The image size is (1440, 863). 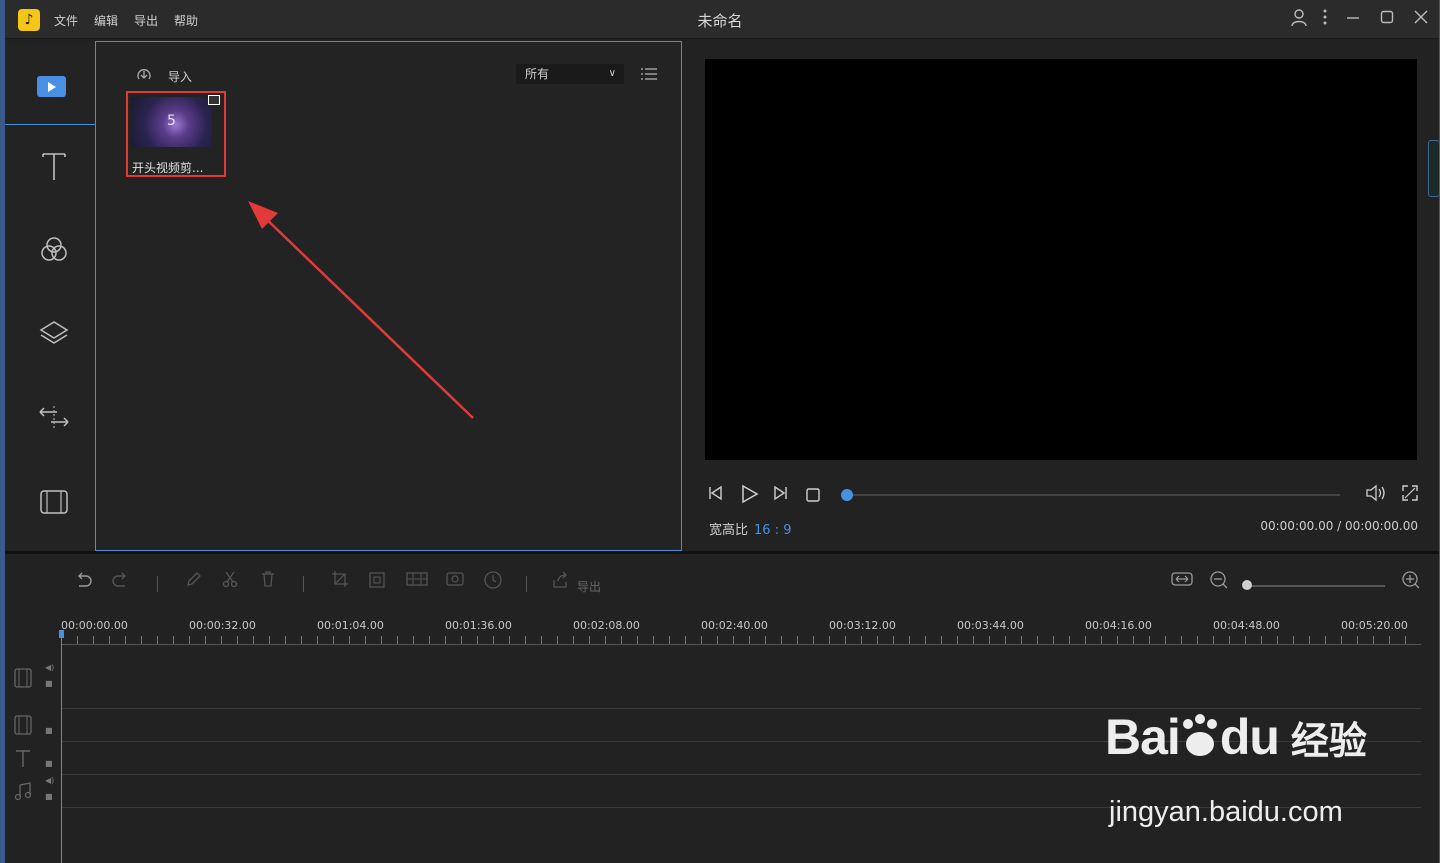 What do you see at coordinates (455, 581) in the screenshot?
I see `freeze-frame-icon` at bounding box center [455, 581].